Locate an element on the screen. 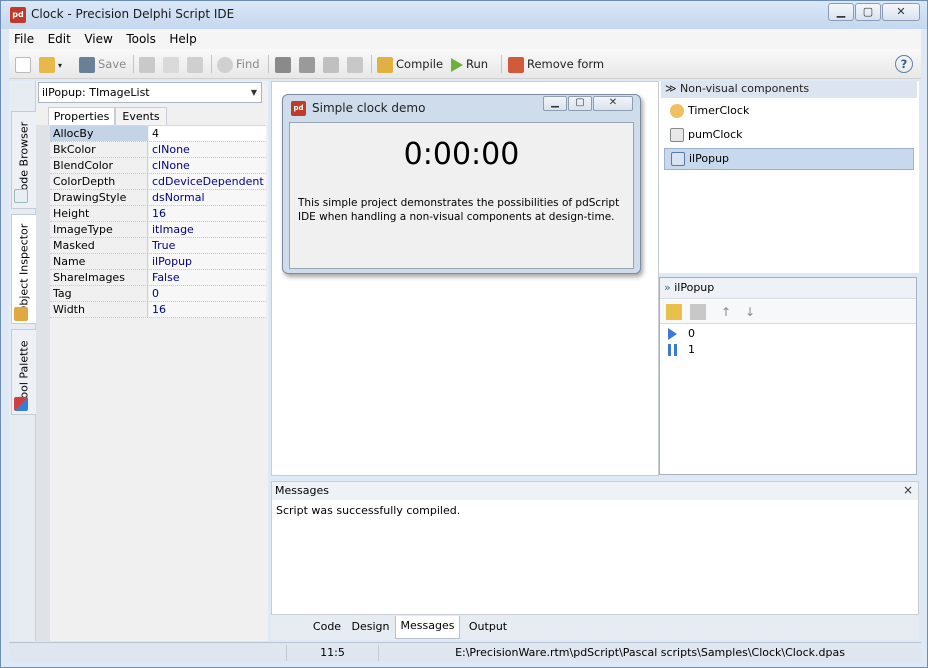 The width and height of the screenshot is (928, 668). tab-properties: Properties is located at coordinates (81, 116).